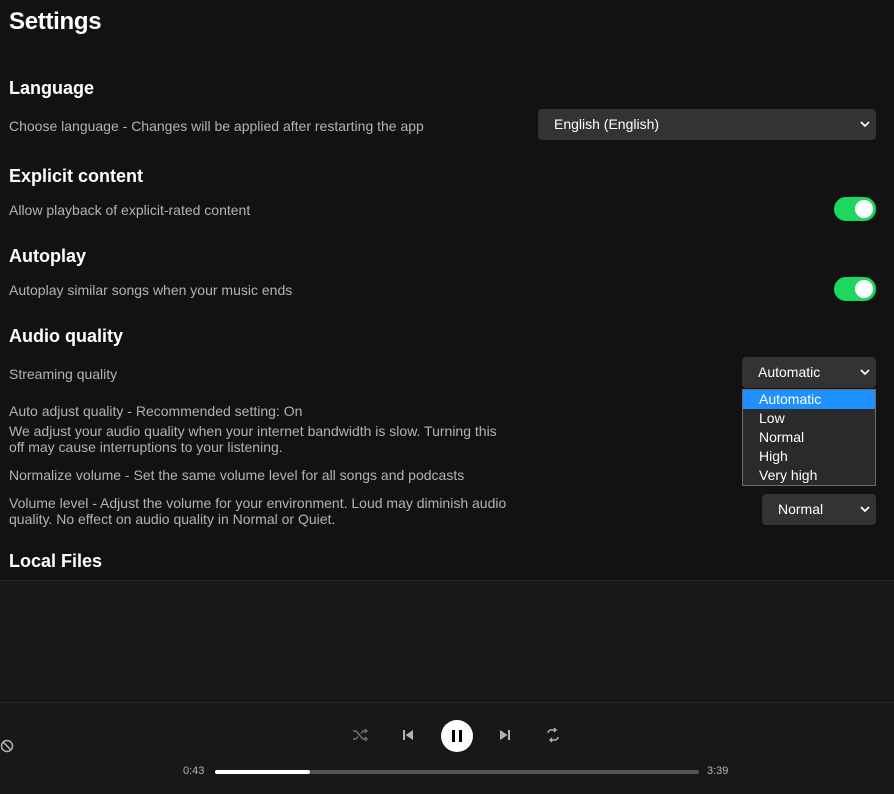 Image resolution: width=894 pixels, height=794 pixels. Describe the element at coordinates (457, 772) in the screenshot. I see `progress-bar` at that location.